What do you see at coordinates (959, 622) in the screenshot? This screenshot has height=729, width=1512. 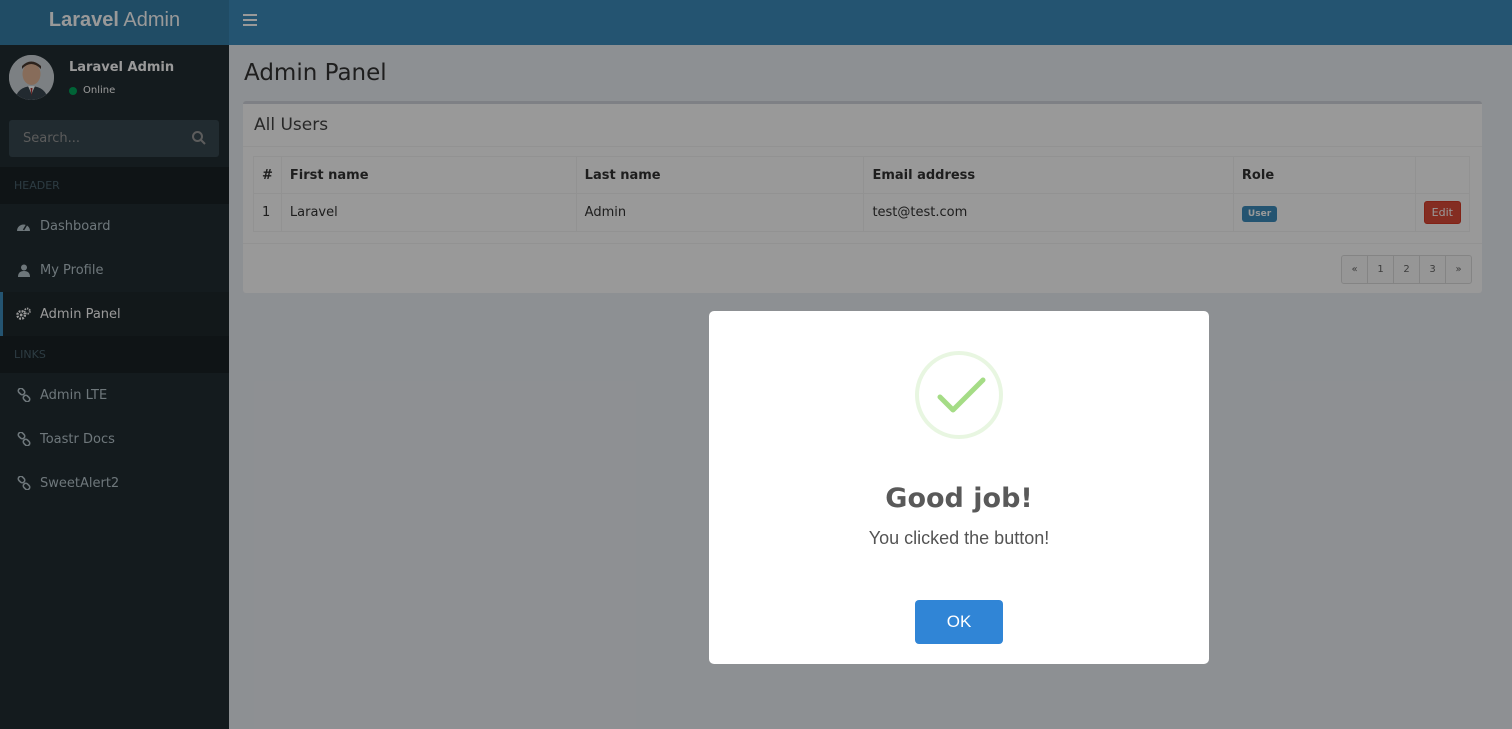 I see `ok-button: OK` at bounding box center [959, 622].